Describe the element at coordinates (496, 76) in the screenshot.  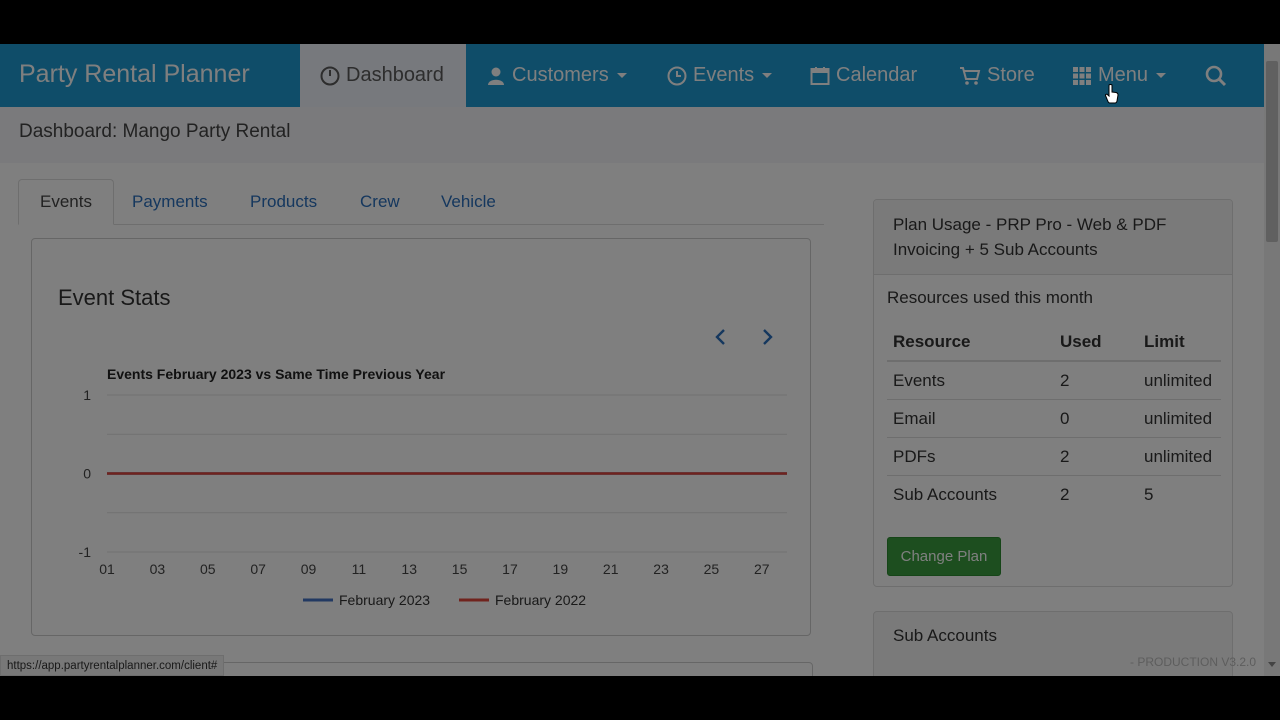
I see `user-icon` at that location.